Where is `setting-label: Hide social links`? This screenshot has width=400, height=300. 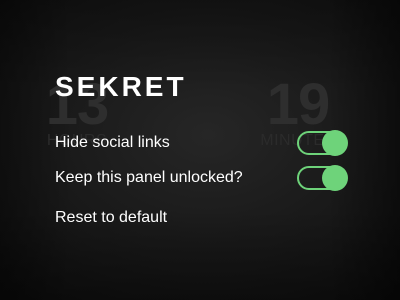
setting-label: Hide social links is located at coordinates (112, 142).